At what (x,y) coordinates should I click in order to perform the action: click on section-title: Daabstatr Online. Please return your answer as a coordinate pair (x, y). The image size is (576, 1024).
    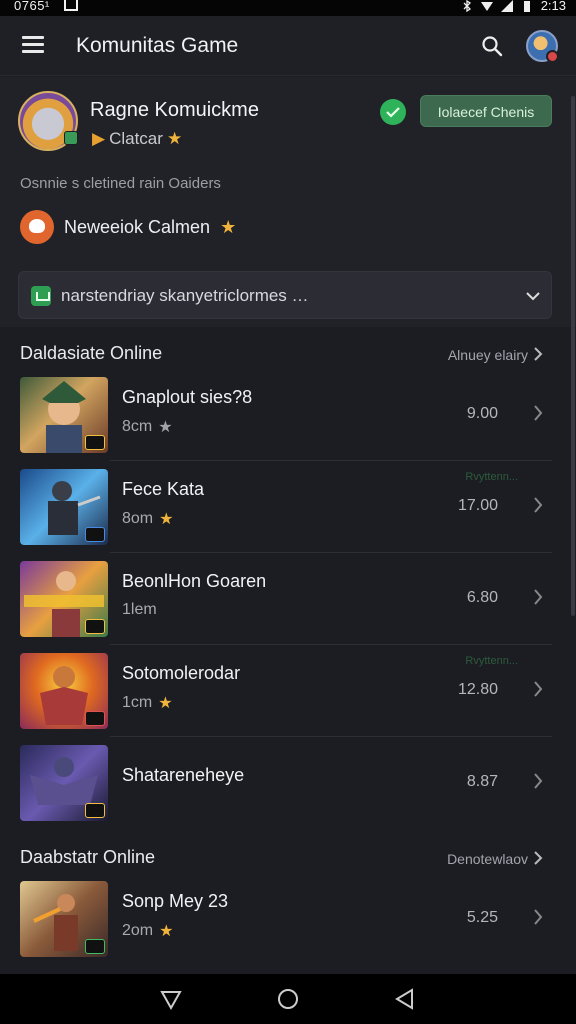
    Looking at the image, I should click on (88, 857).